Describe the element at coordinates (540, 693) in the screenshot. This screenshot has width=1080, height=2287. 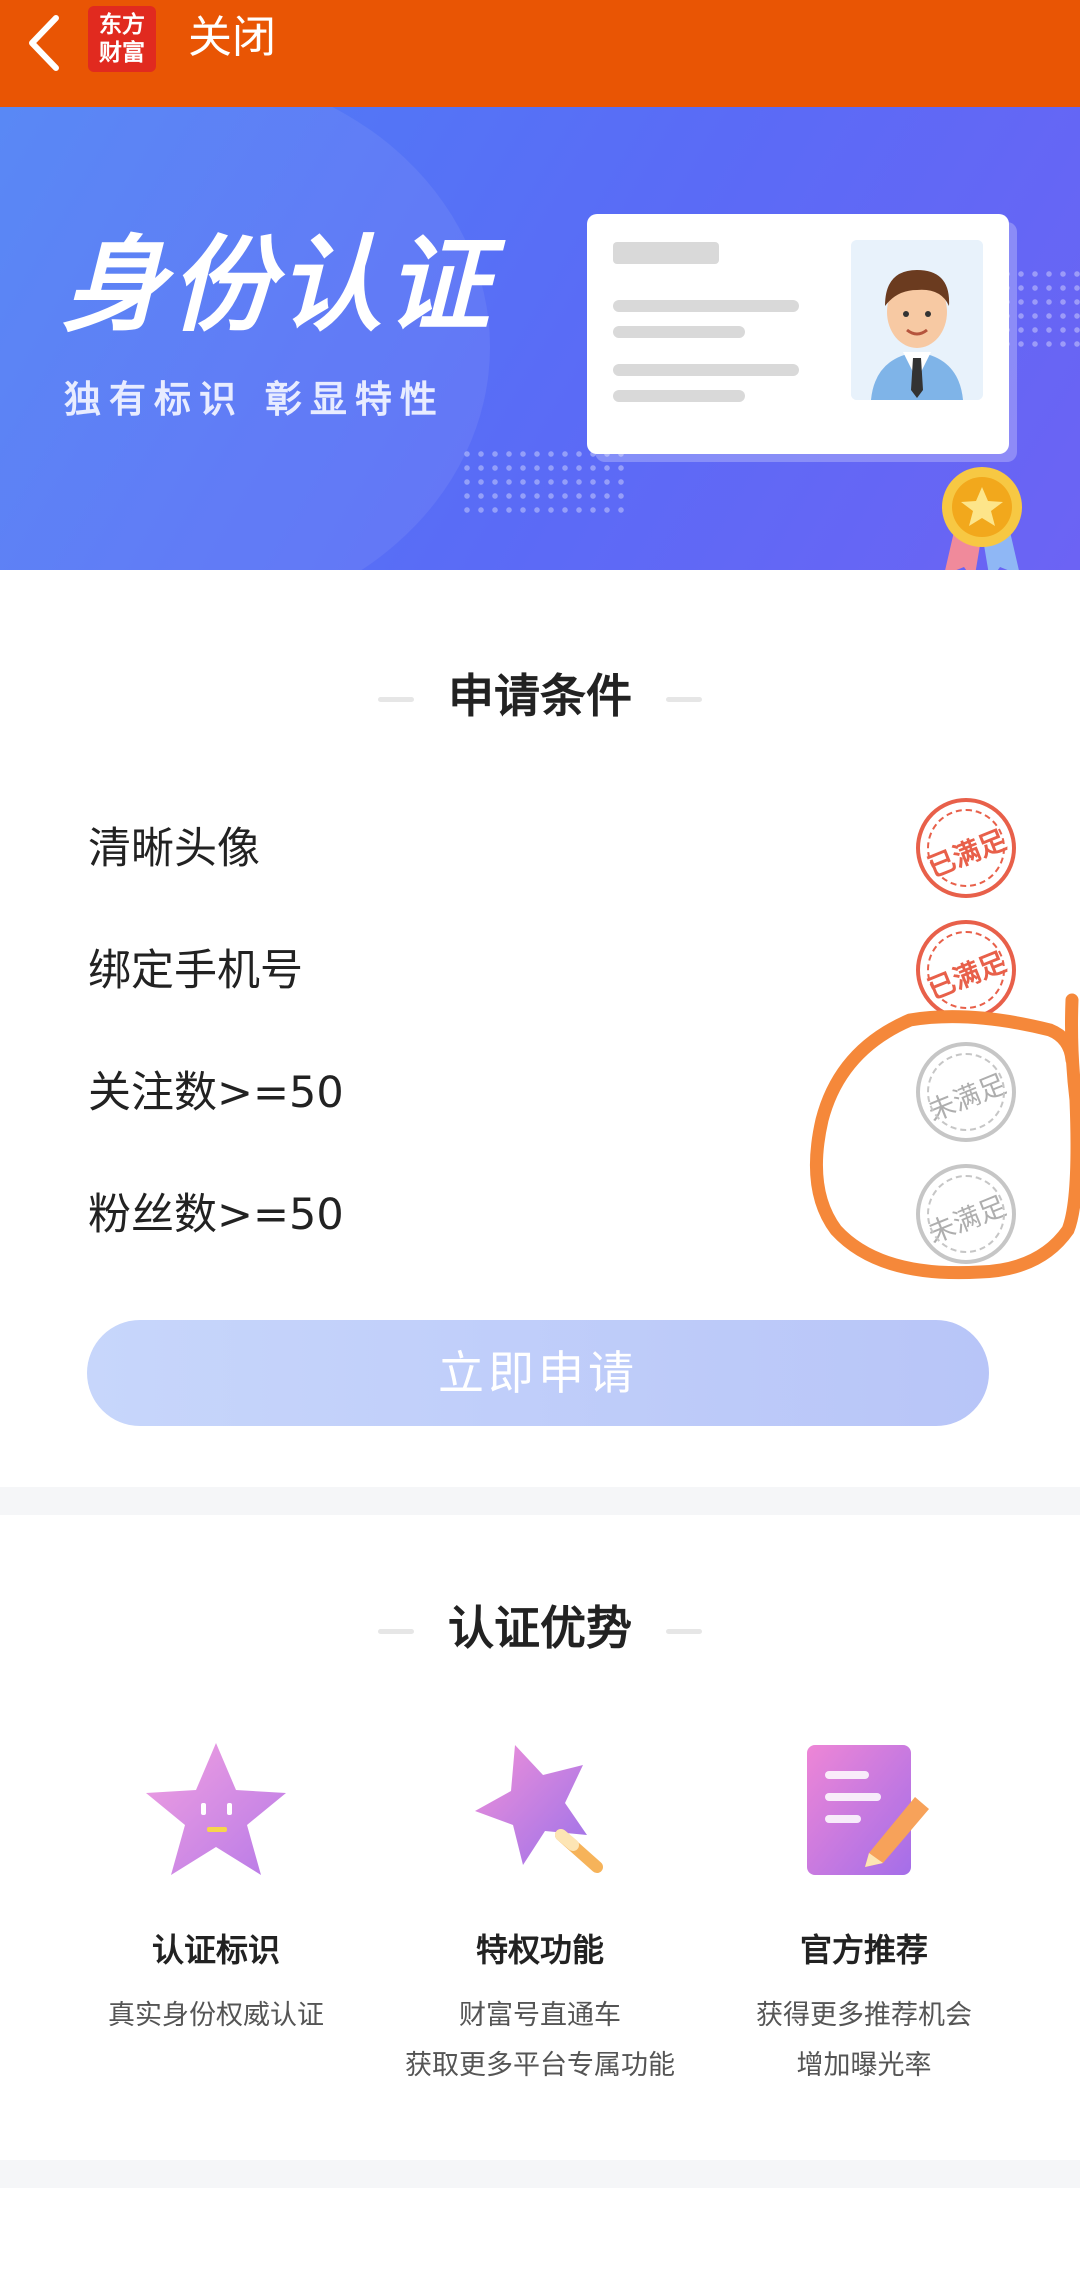
I see `conditions-section-title: 申请条件` at that location.